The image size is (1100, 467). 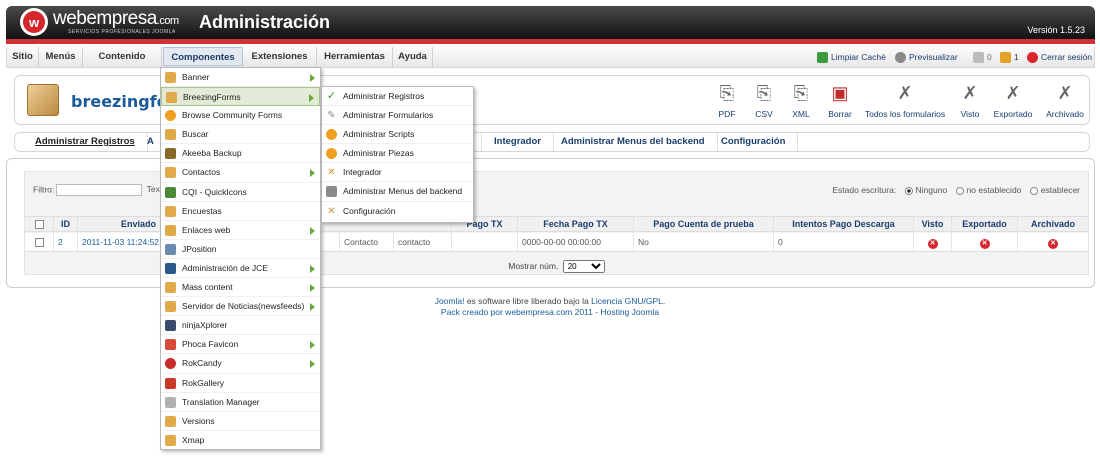 I want to click on col-archivado: Archivado, so click(x=1052, y=224).